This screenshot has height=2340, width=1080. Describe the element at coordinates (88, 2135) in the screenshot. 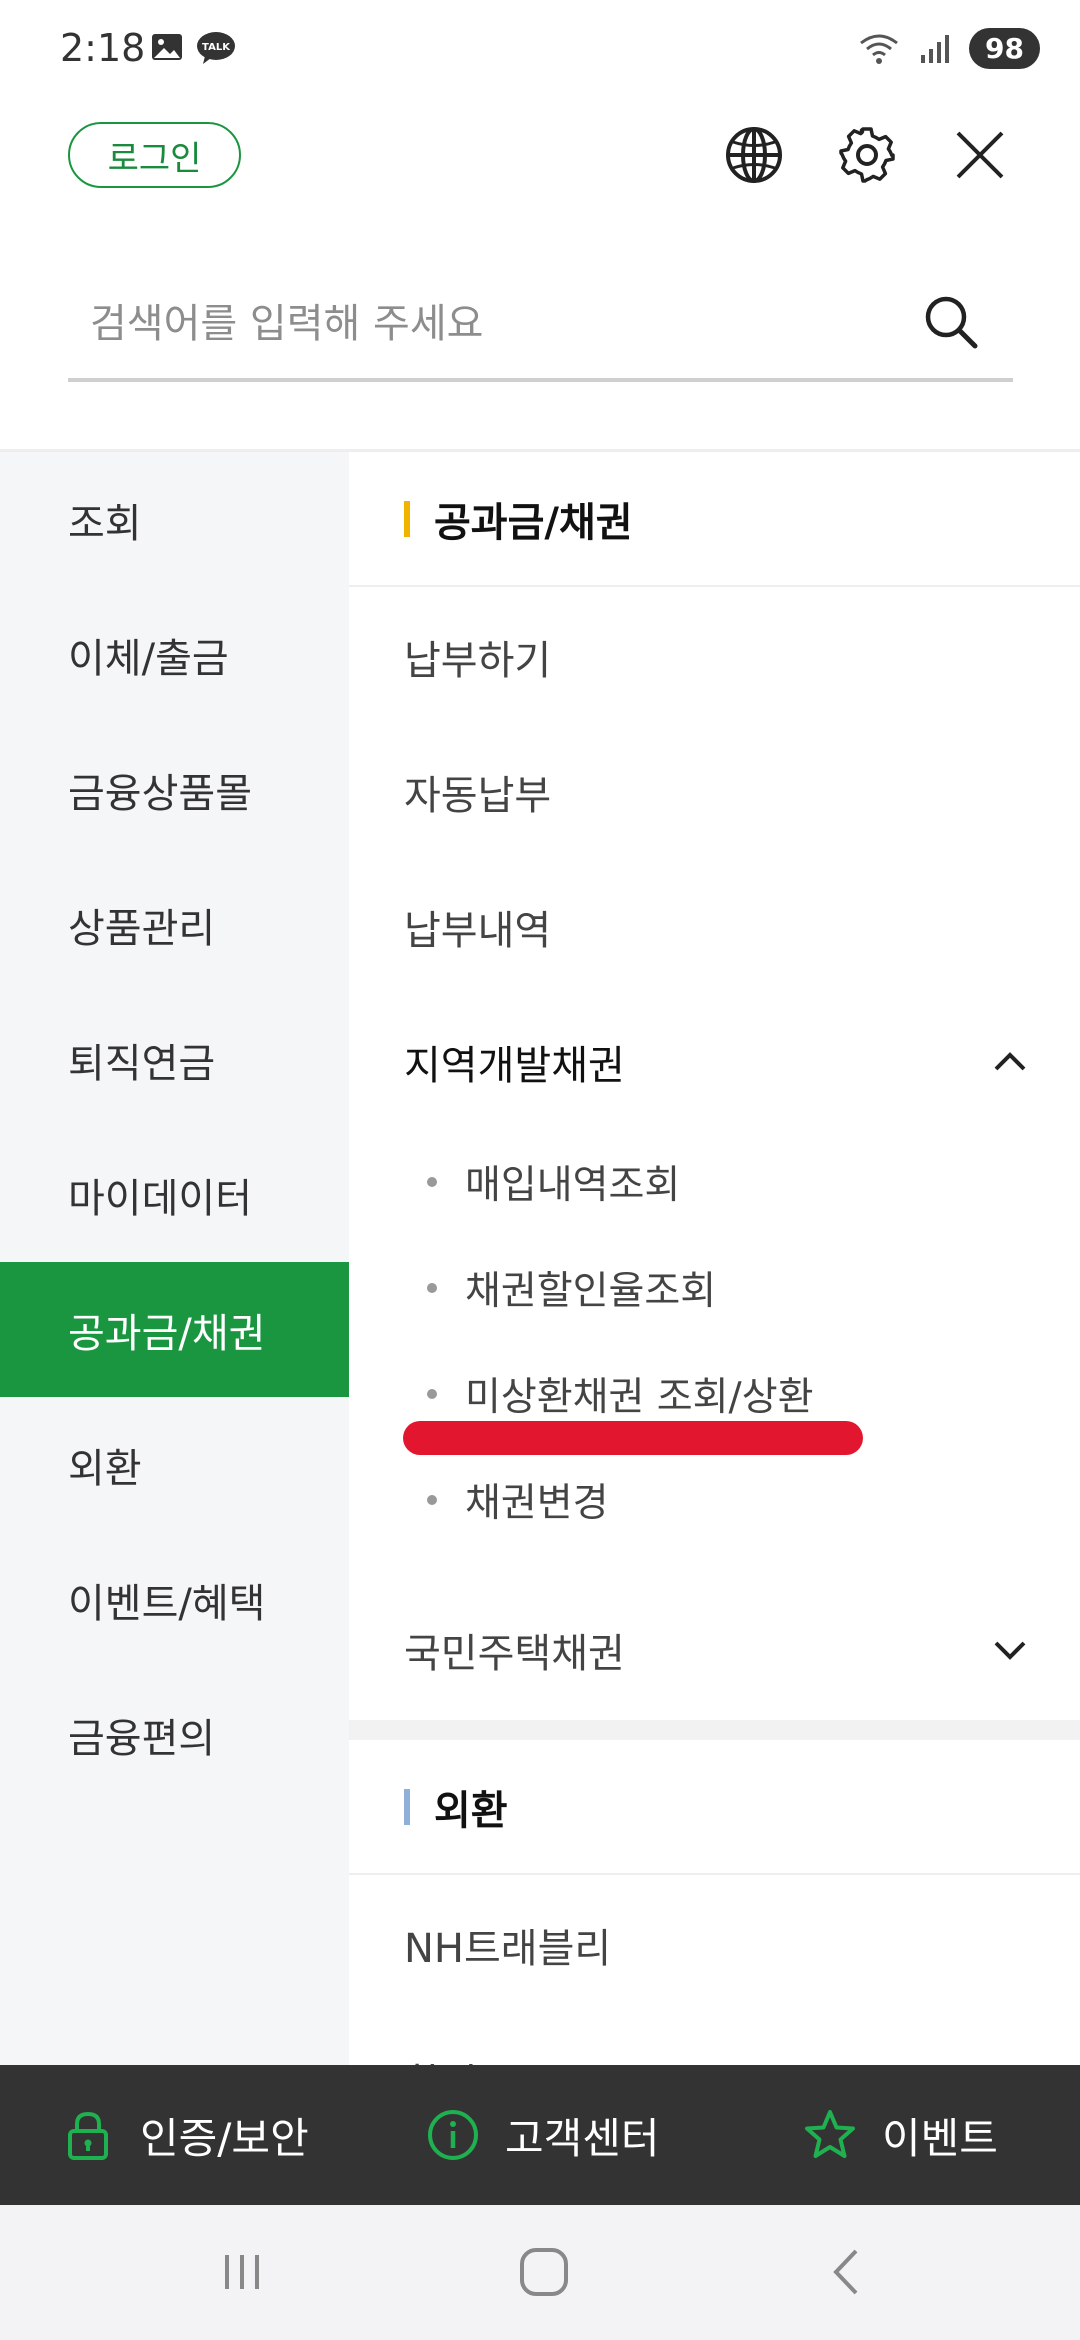

I see `lock-icon` at that location.